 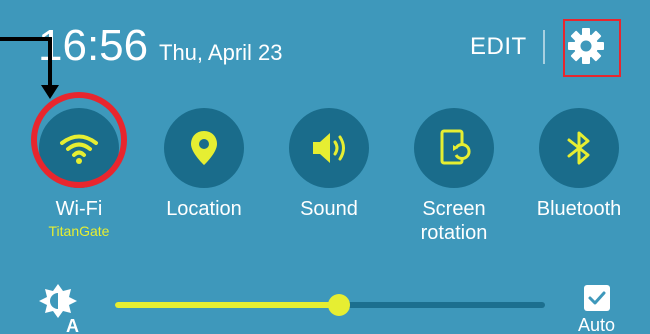 I want to click on speaker-icon, so click(x=329, y=148).